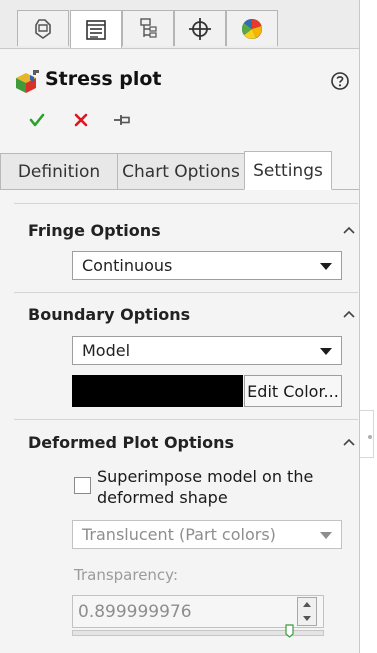 This screenshot has width=377, height=653. I want to click on transparency-spinner, so click(307, 611).